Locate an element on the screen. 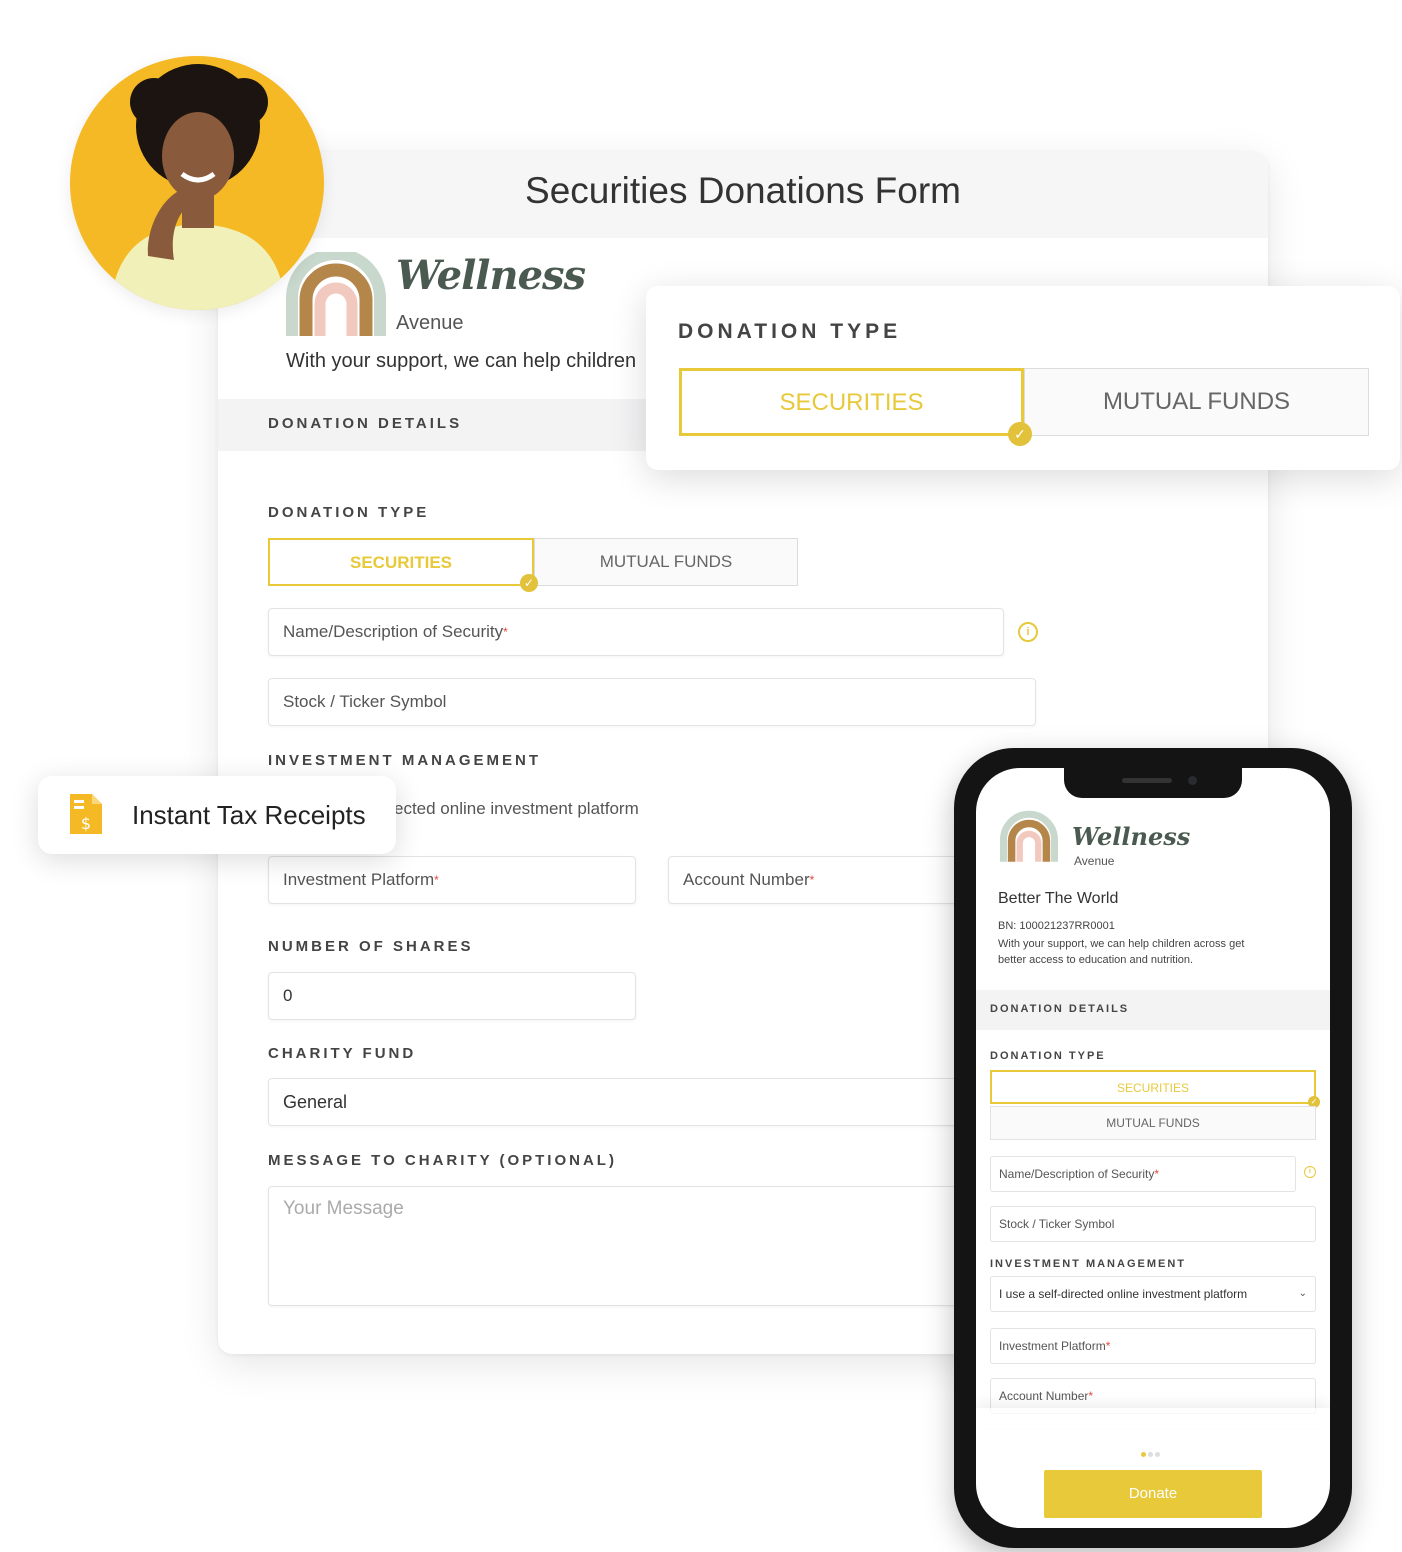 This screenshot has width=1402, height=1552. avatar is located at coordinates (197, 183).